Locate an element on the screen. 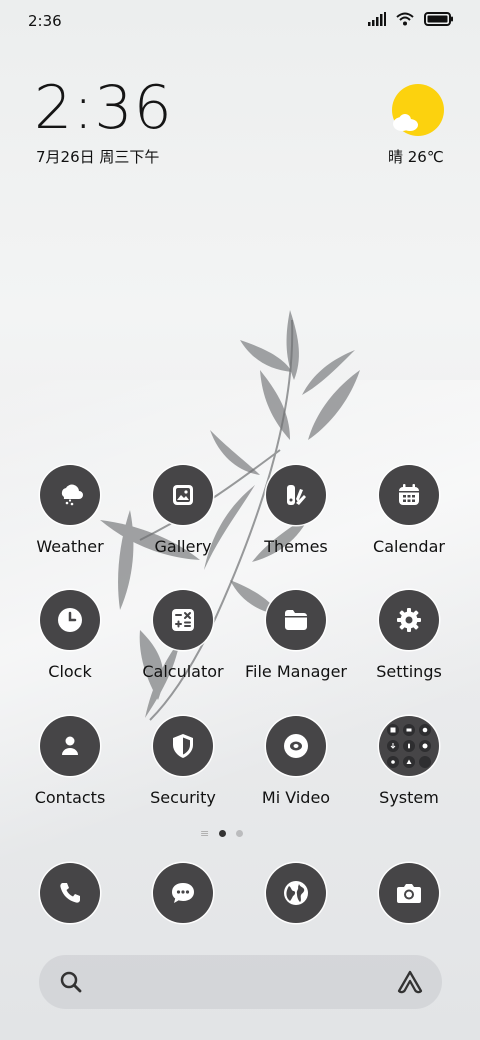  browser-globe-icon is located at coordinates (296, 893).